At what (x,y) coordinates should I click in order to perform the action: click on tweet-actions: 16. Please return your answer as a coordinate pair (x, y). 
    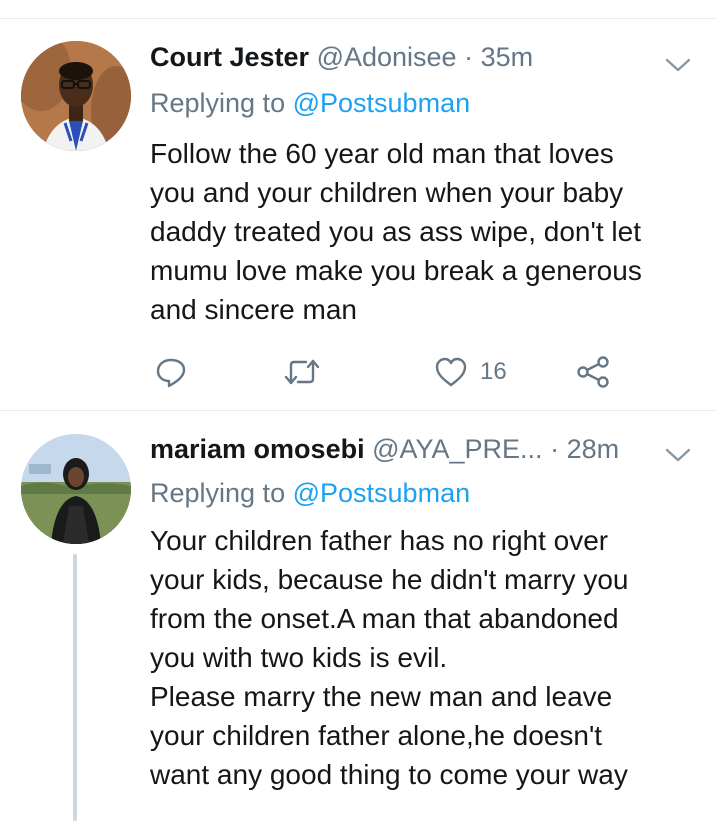
    Looking at the image, I should click on (385, 372).